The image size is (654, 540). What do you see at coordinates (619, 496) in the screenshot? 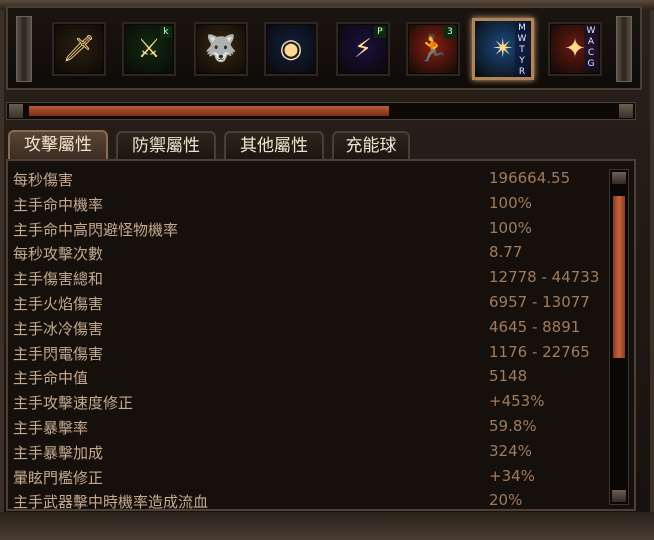
I see `scroll-down-button` at bounding box center [619, 496].